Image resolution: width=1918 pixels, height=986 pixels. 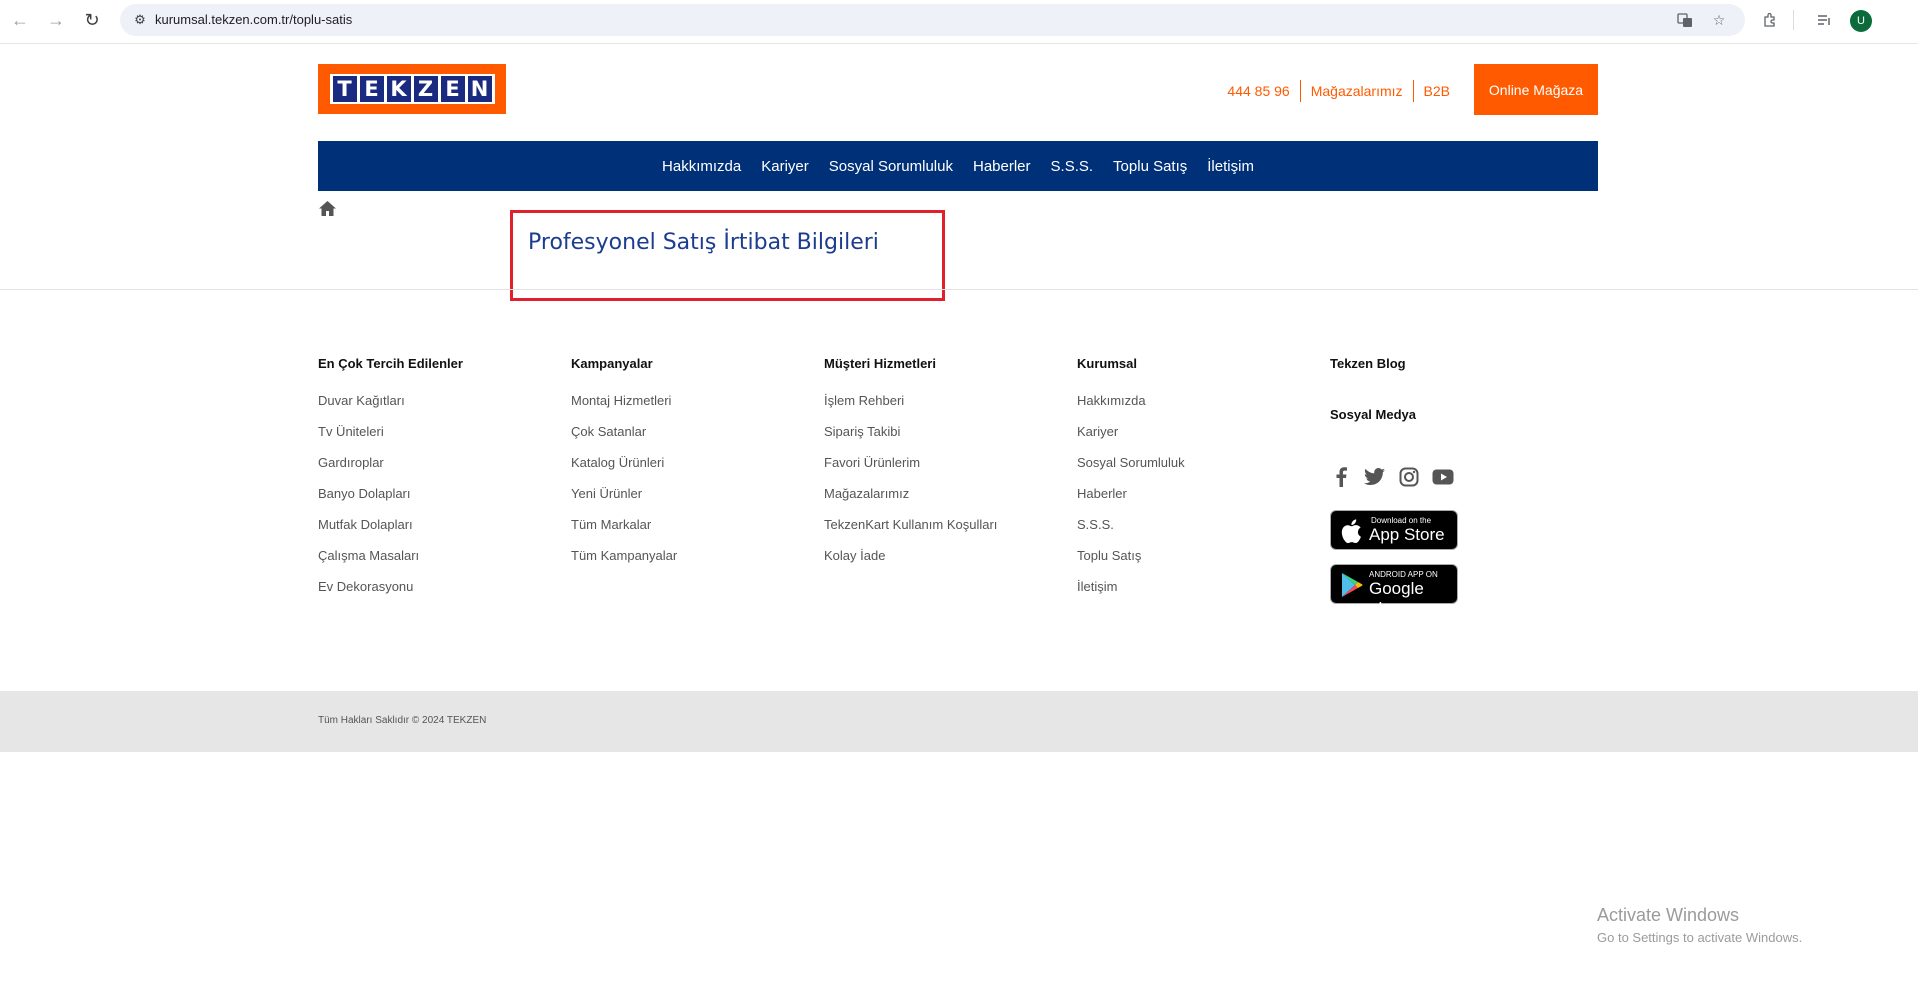 I want to click on youtube-icon, so click(x=1443, y=477).